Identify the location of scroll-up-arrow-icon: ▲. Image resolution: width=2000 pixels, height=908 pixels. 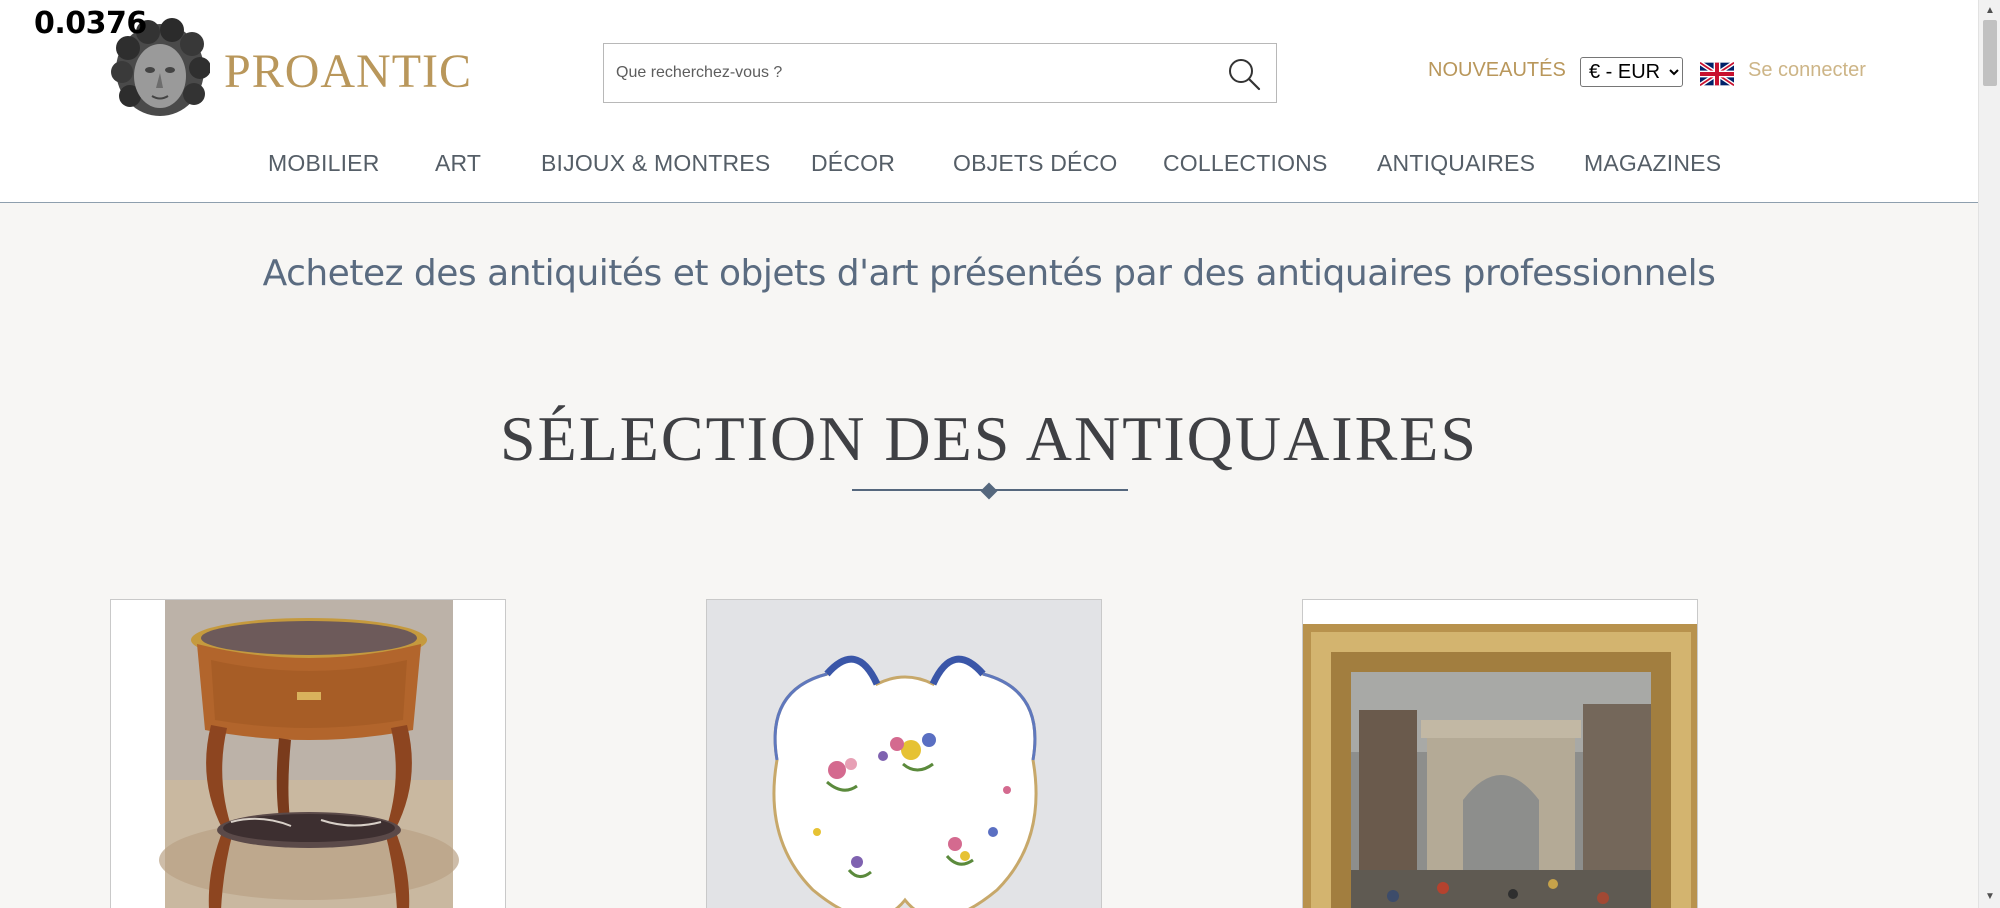
(1989, 11).